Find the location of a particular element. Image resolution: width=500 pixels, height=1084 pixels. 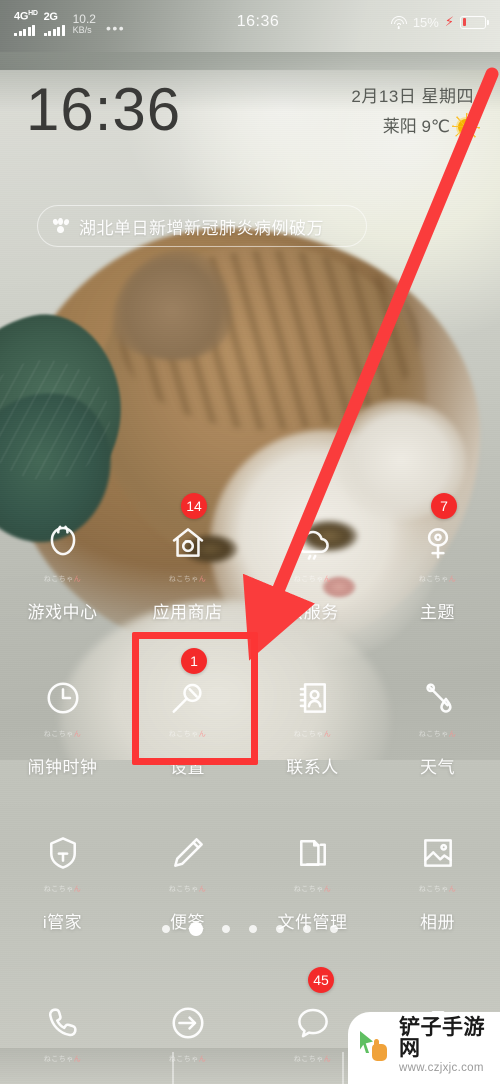

date-text: 2月13日 星期四 is located at coordinates (412, 96).